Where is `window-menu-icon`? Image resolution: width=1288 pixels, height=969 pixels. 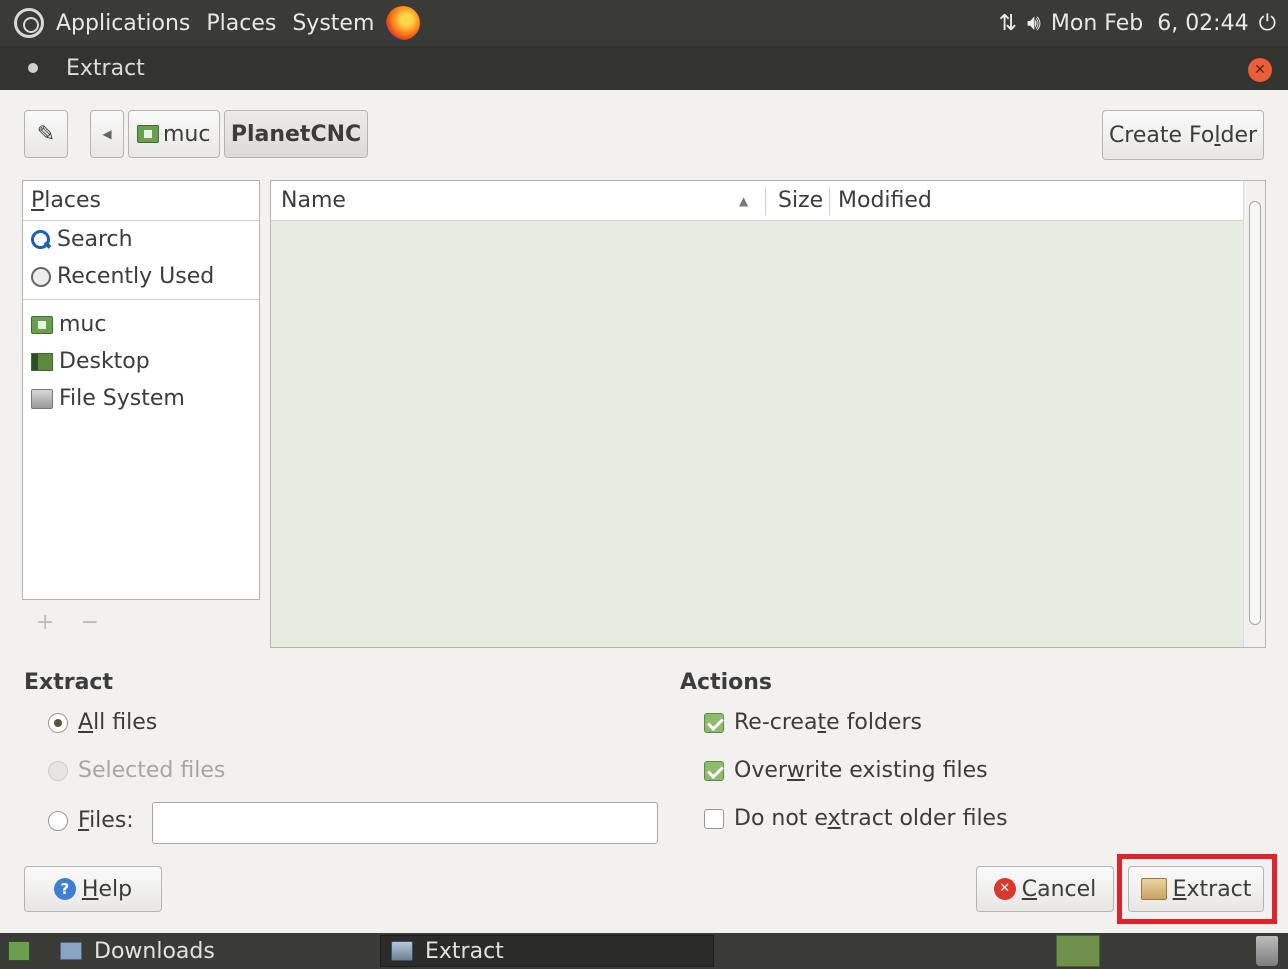 window-menu-icon is located at coordinates (33, 68).